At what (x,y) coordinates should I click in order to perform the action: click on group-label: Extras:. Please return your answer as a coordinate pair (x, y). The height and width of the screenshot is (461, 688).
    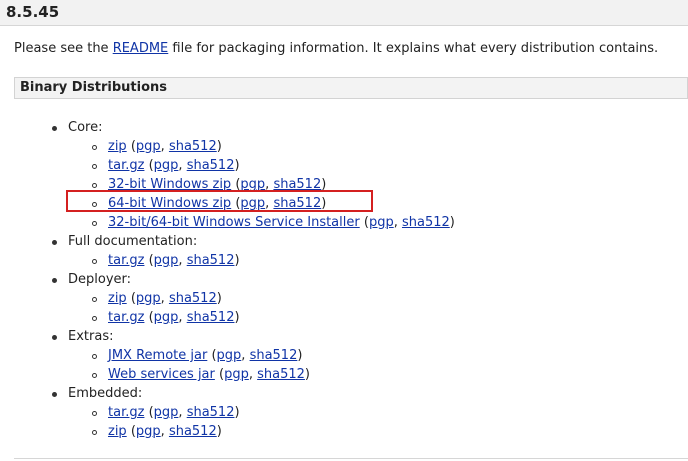
    Looking at the image, I should click on (91, 336).